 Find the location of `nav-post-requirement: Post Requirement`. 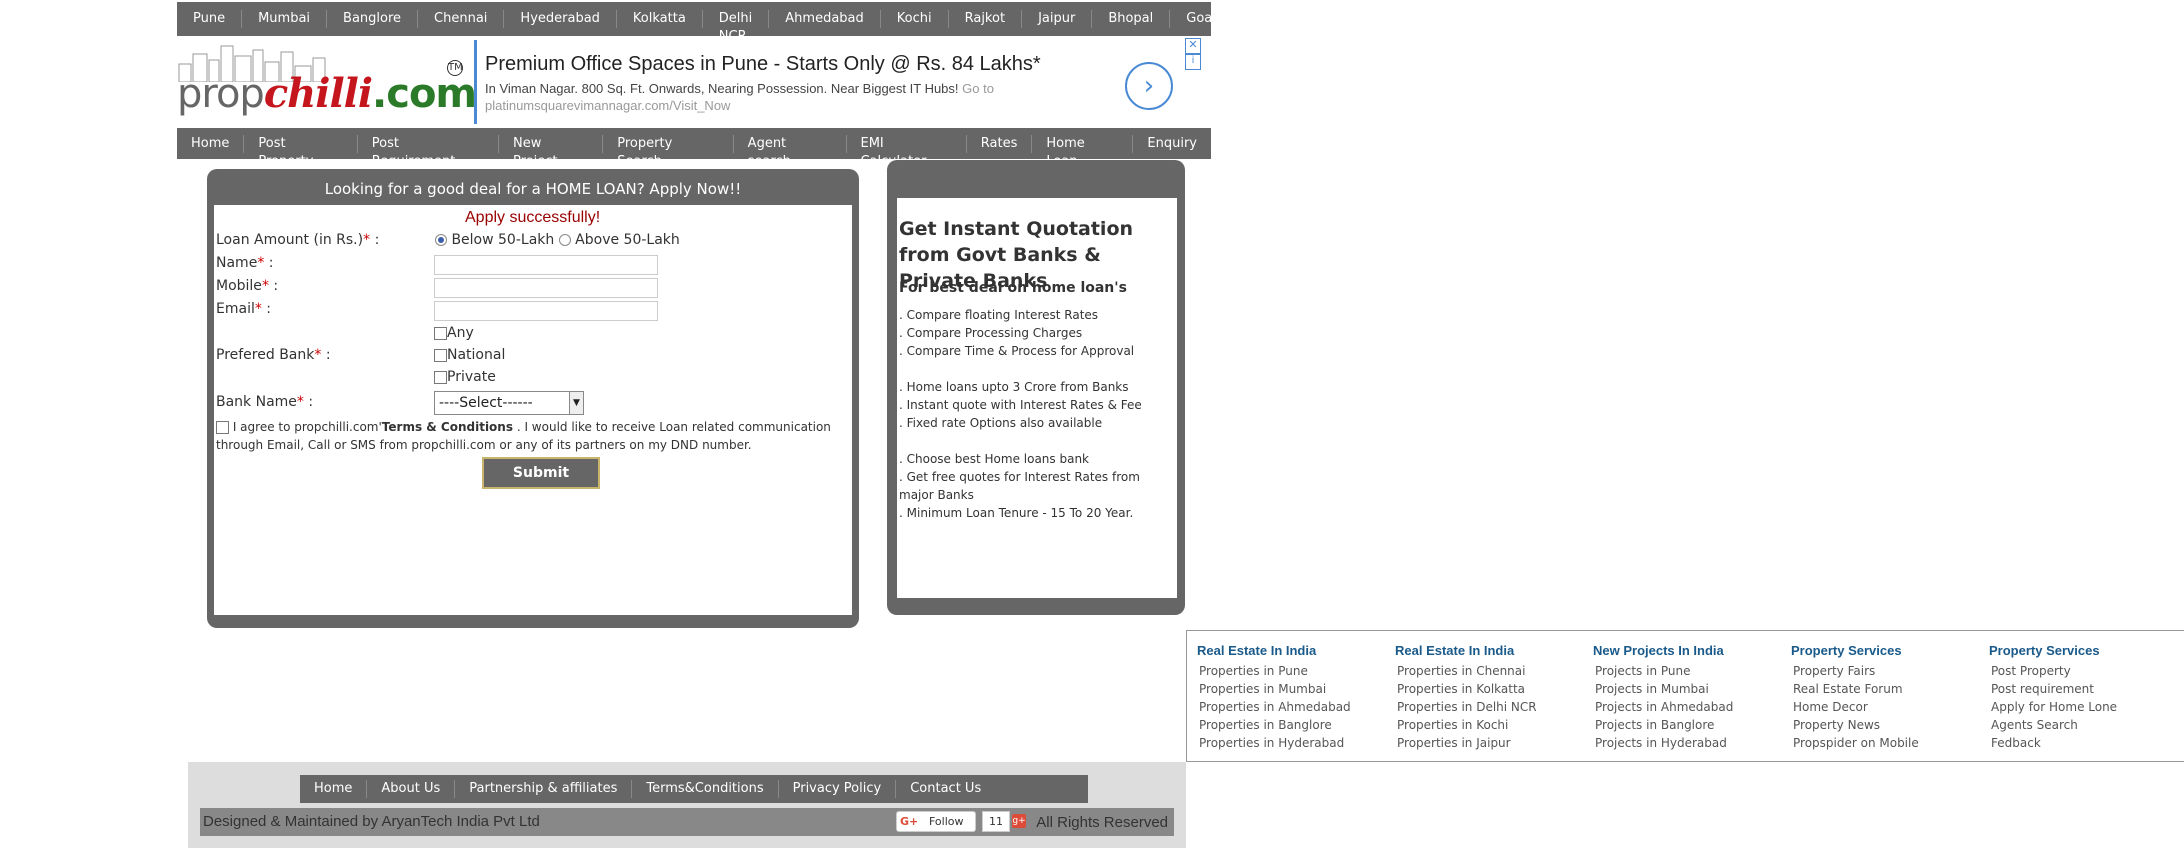

nav-post-requirement: Post Requirement is located at coordinates (429, 151).